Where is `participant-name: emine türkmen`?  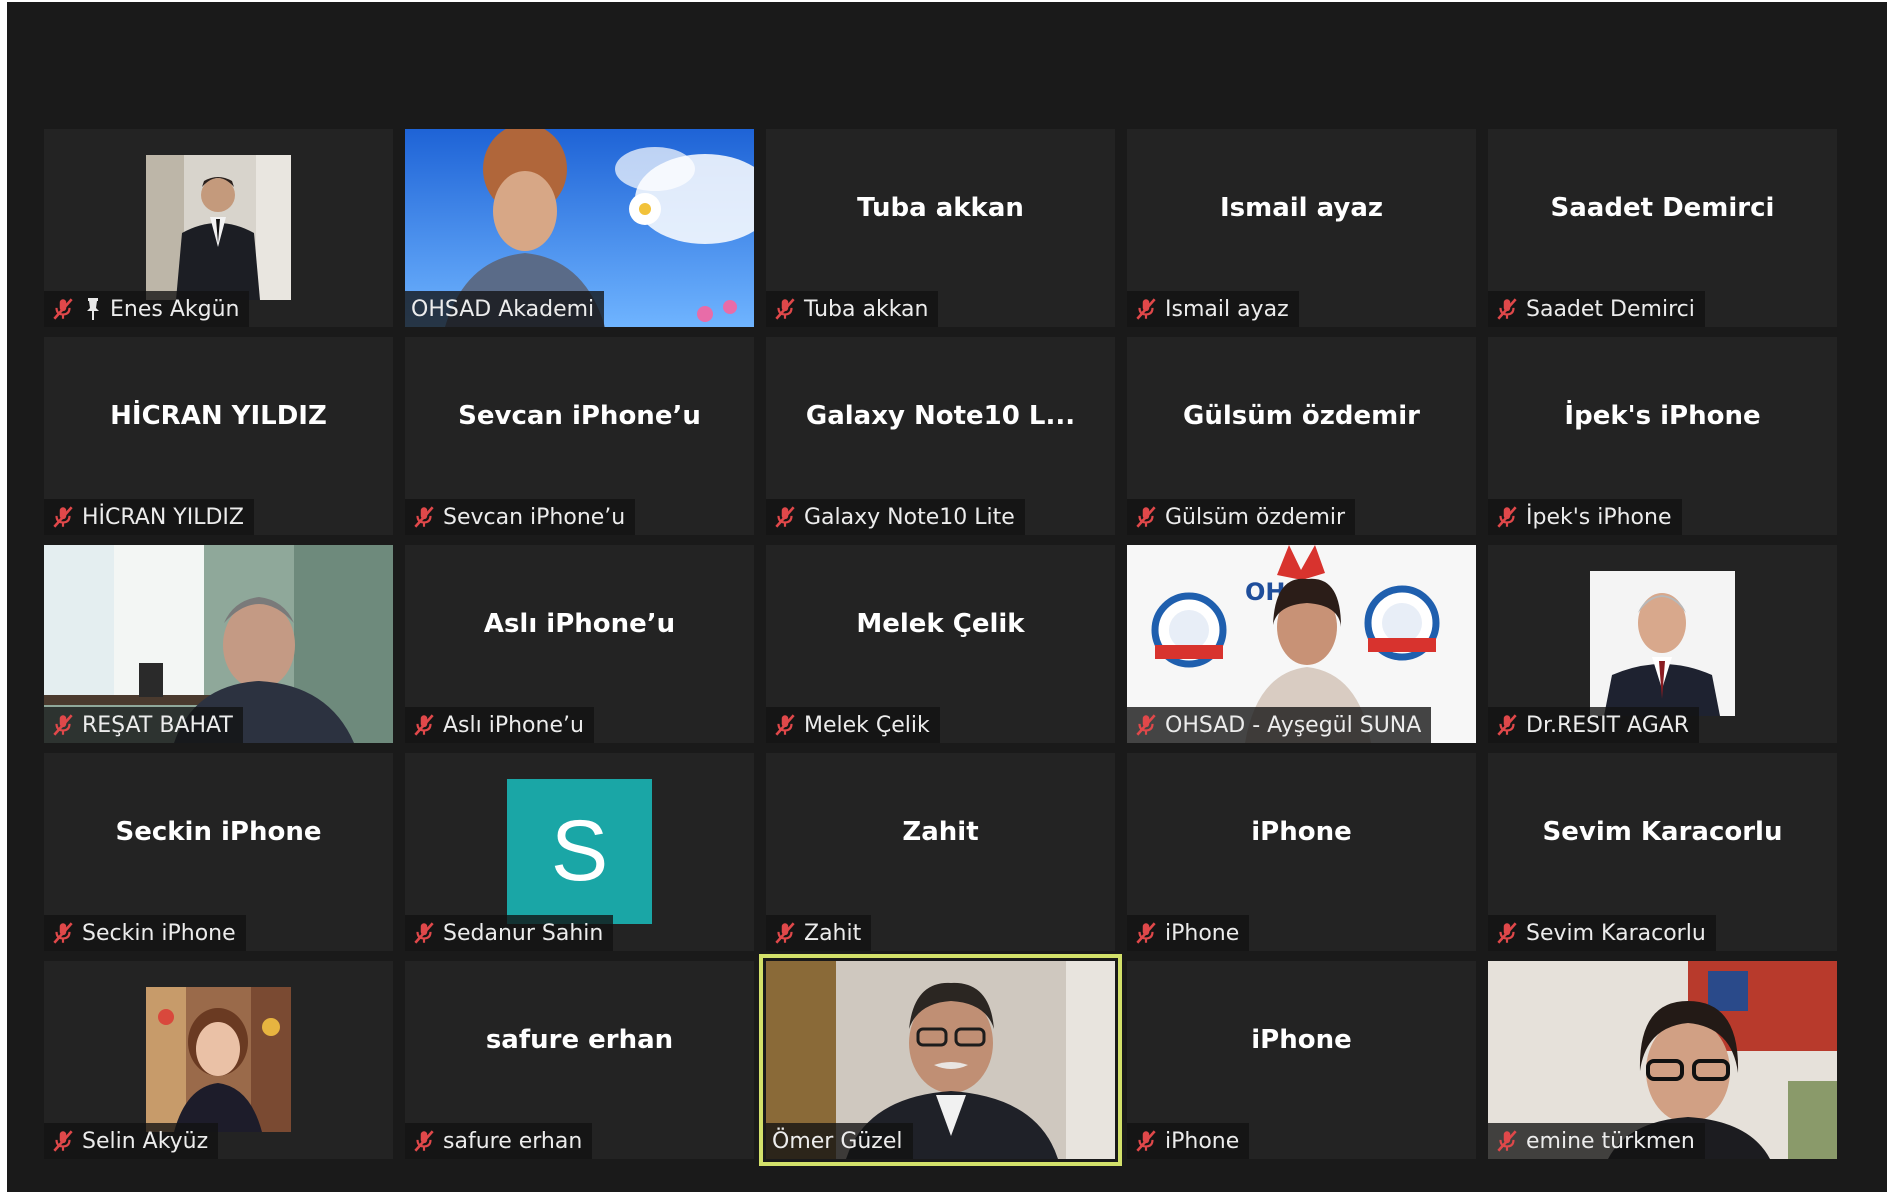
participant-name: emine türkmen is located at coordinates (1610, 1141).